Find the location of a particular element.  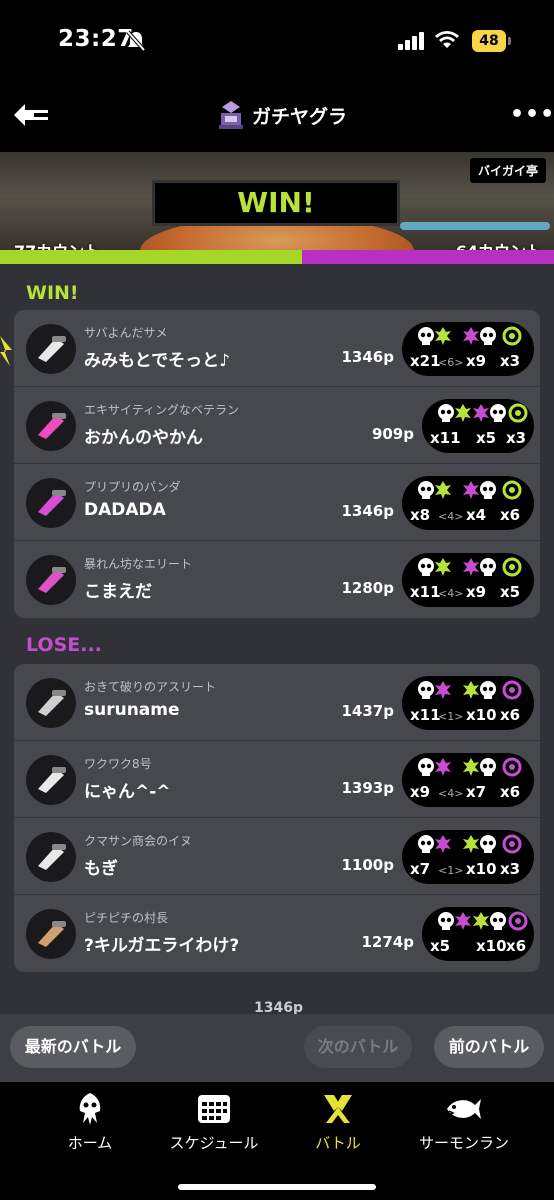

score-bar is located at coordinates (277, 257).